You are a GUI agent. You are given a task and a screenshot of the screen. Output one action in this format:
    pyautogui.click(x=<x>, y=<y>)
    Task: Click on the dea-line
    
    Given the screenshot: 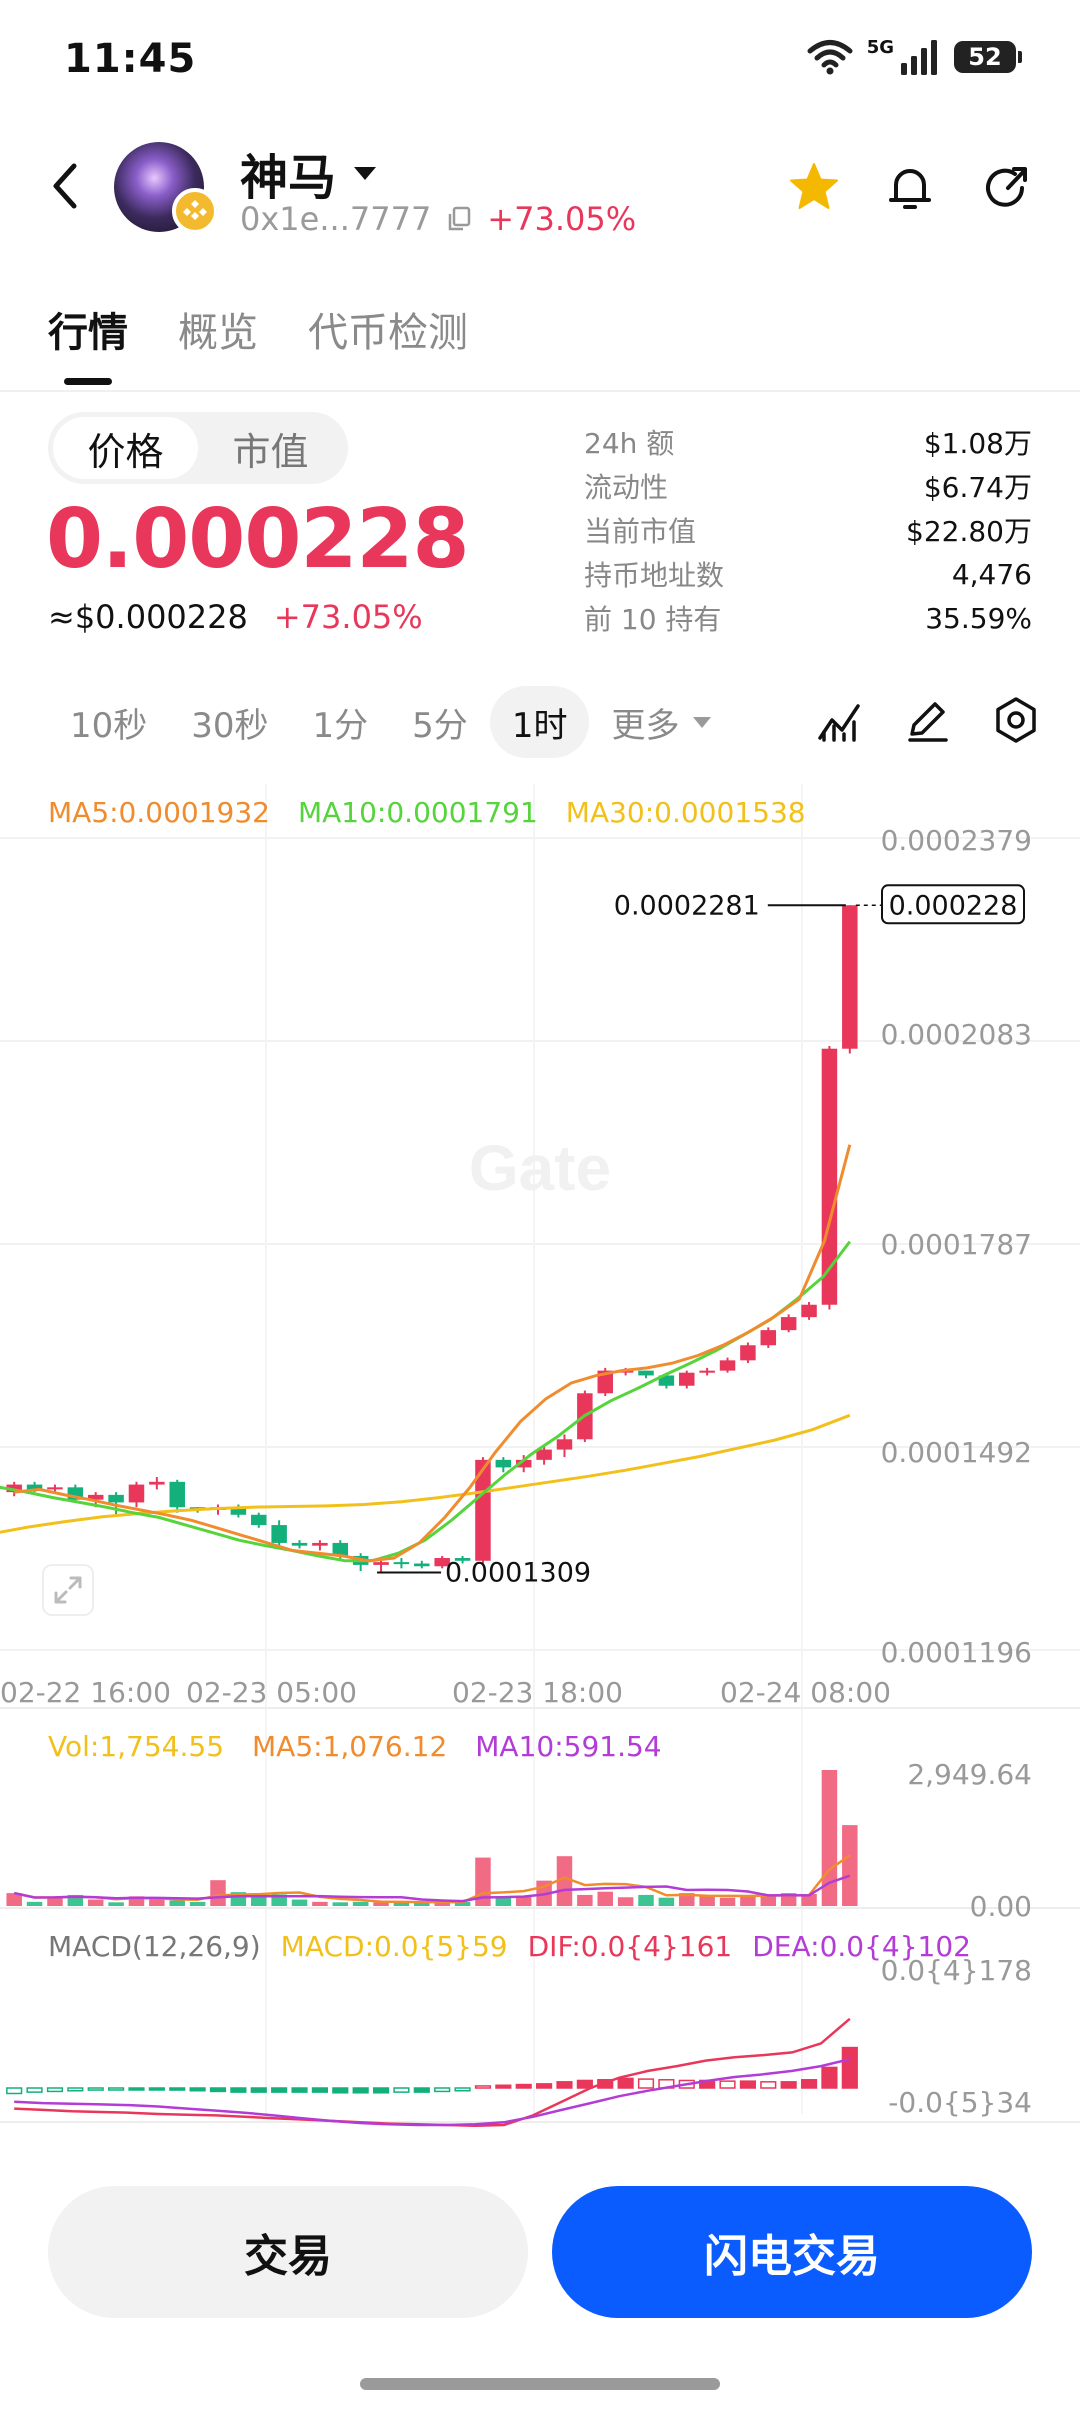 What is the action you would take?
    pyautogui.click(x=432, y=2092)
    